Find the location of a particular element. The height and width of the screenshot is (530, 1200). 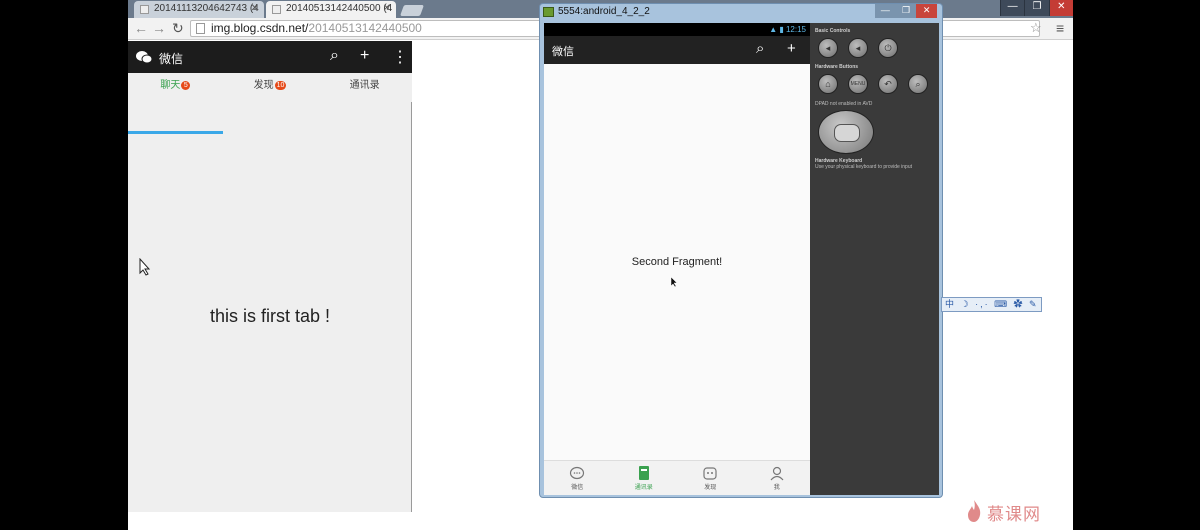

flame-logo-icon is located at coordinates (974, 511).